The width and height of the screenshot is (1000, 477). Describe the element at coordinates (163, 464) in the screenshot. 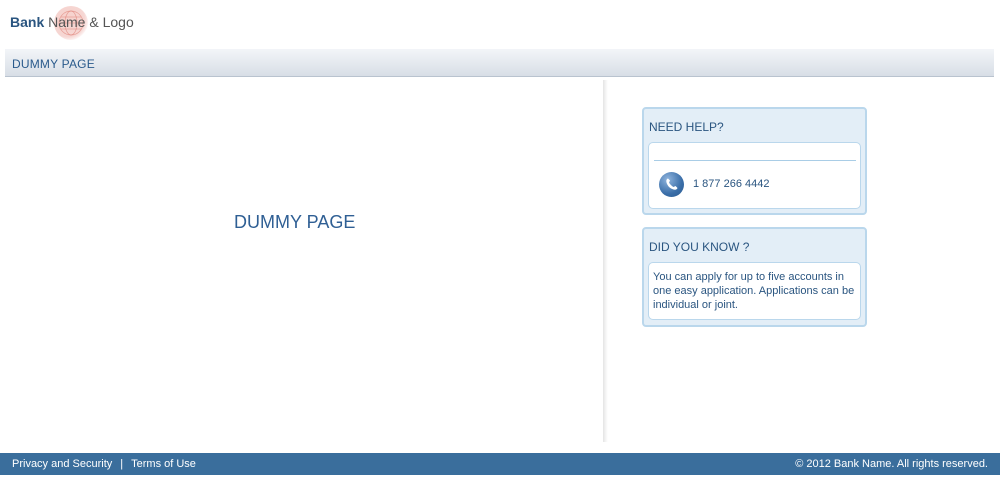

I see `terms-link: Terms of Use` at that location.